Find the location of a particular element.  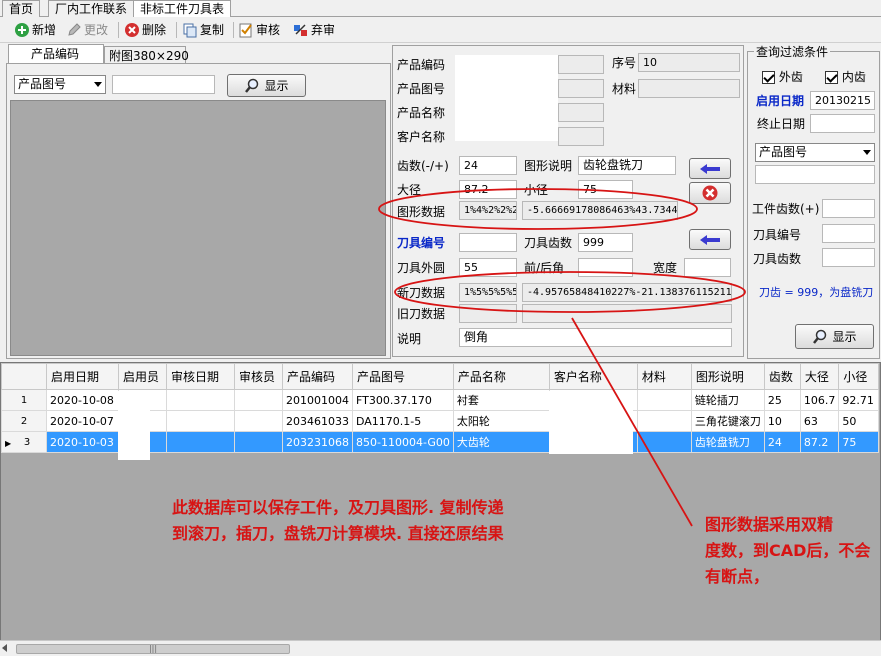

scroll-thumb: ||| is located at coordinates (153, 649).